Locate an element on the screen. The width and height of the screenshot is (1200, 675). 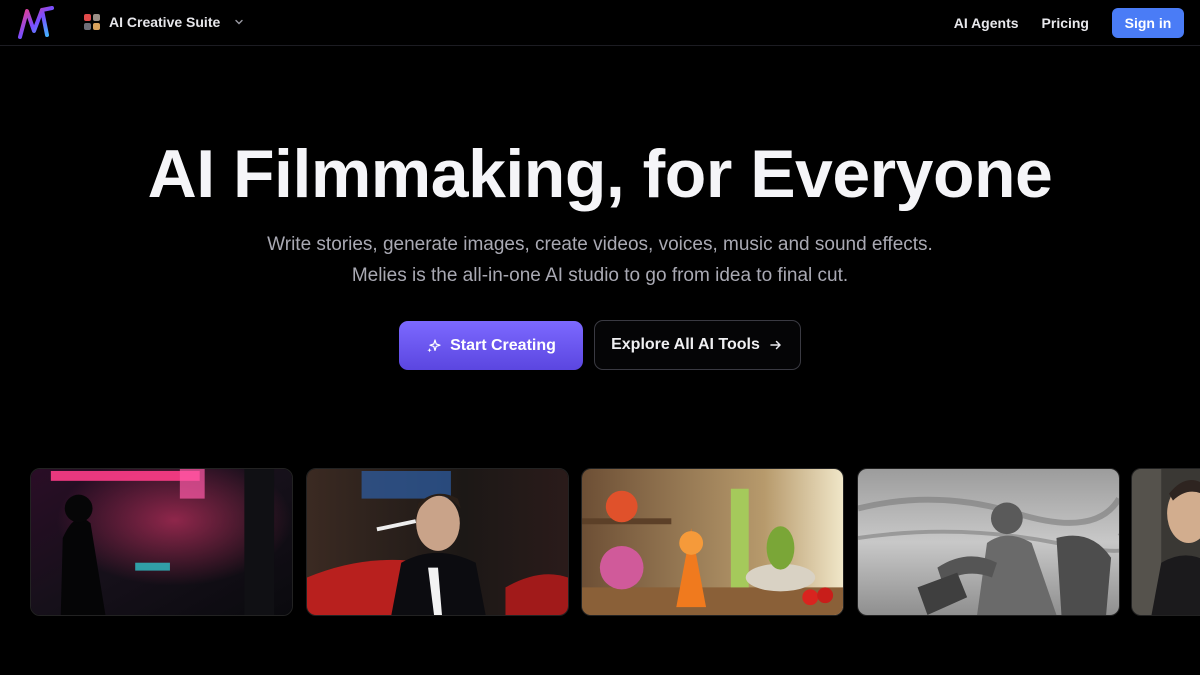
sparkle-icon is located at coordinates (434, 345).